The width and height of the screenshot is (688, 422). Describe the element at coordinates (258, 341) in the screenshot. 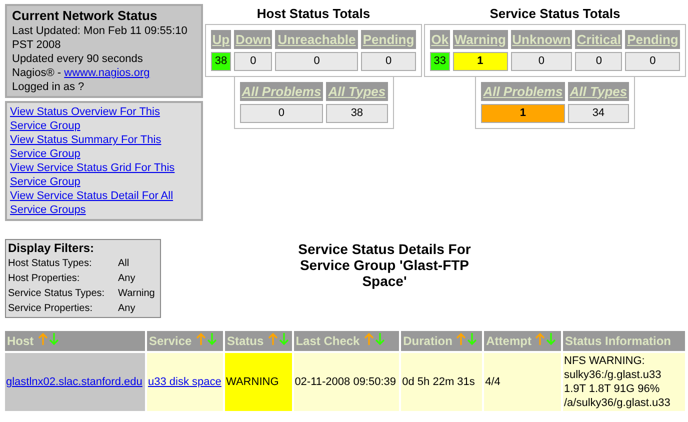

I see `column-header: Status` at that location.